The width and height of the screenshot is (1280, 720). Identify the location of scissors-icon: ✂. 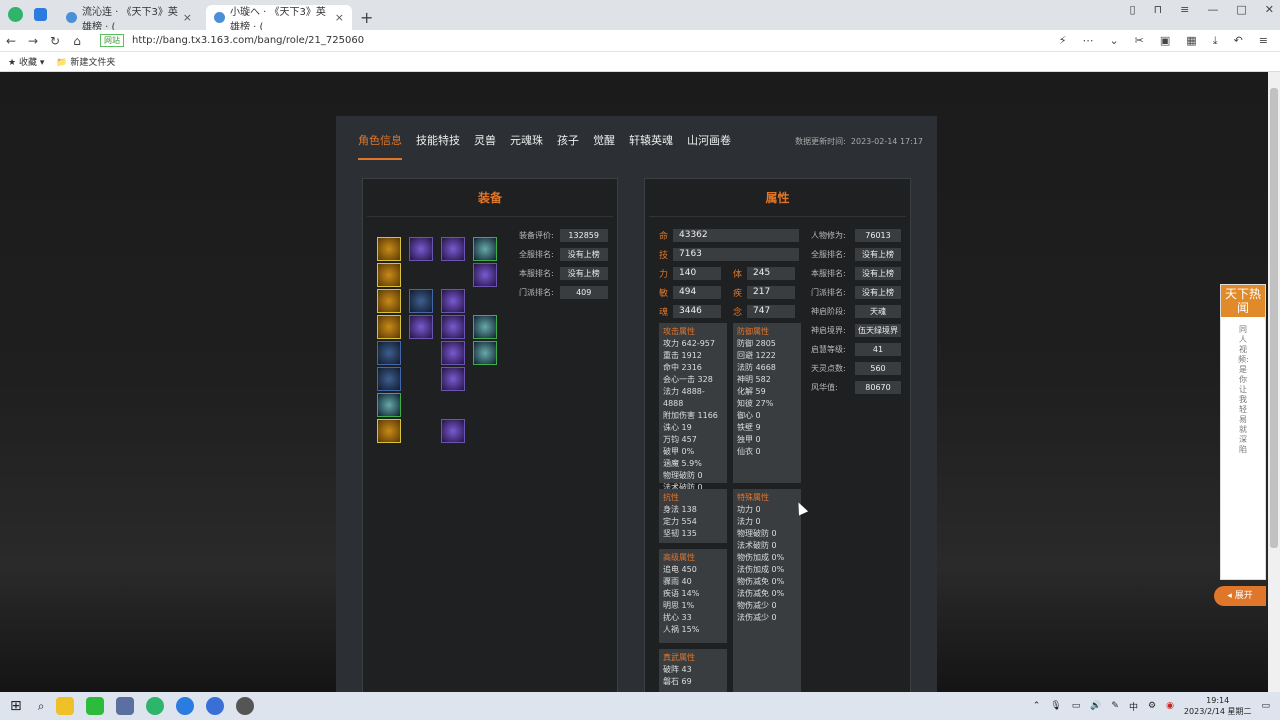
(1139, 41).